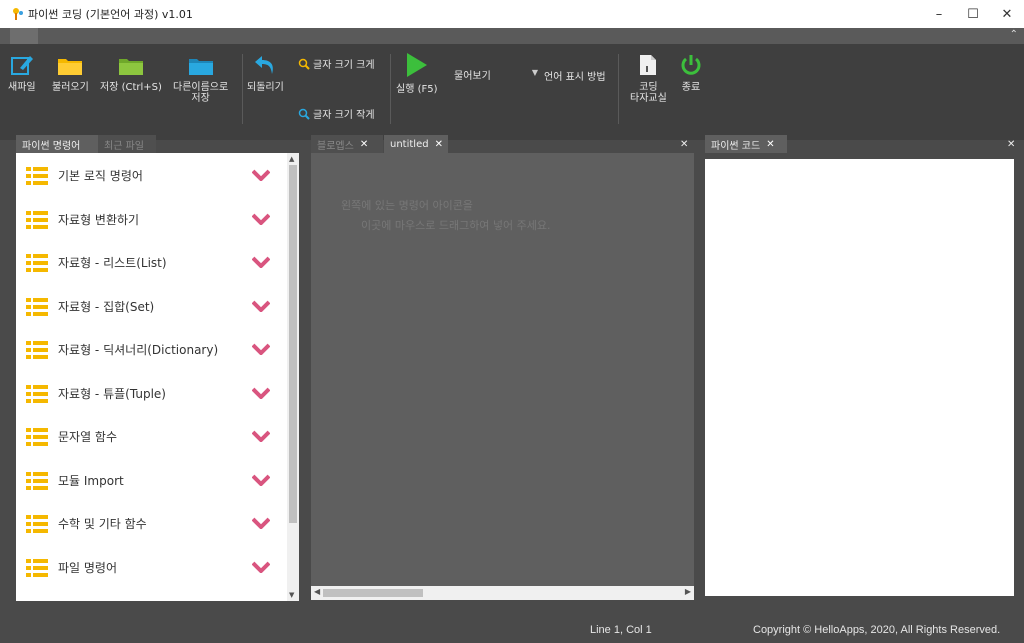  What do you see at coordinates (99, 219) in the screenshot?
I see `command-category-label: 자료형 변환하기` at bounding box center [99, 219].